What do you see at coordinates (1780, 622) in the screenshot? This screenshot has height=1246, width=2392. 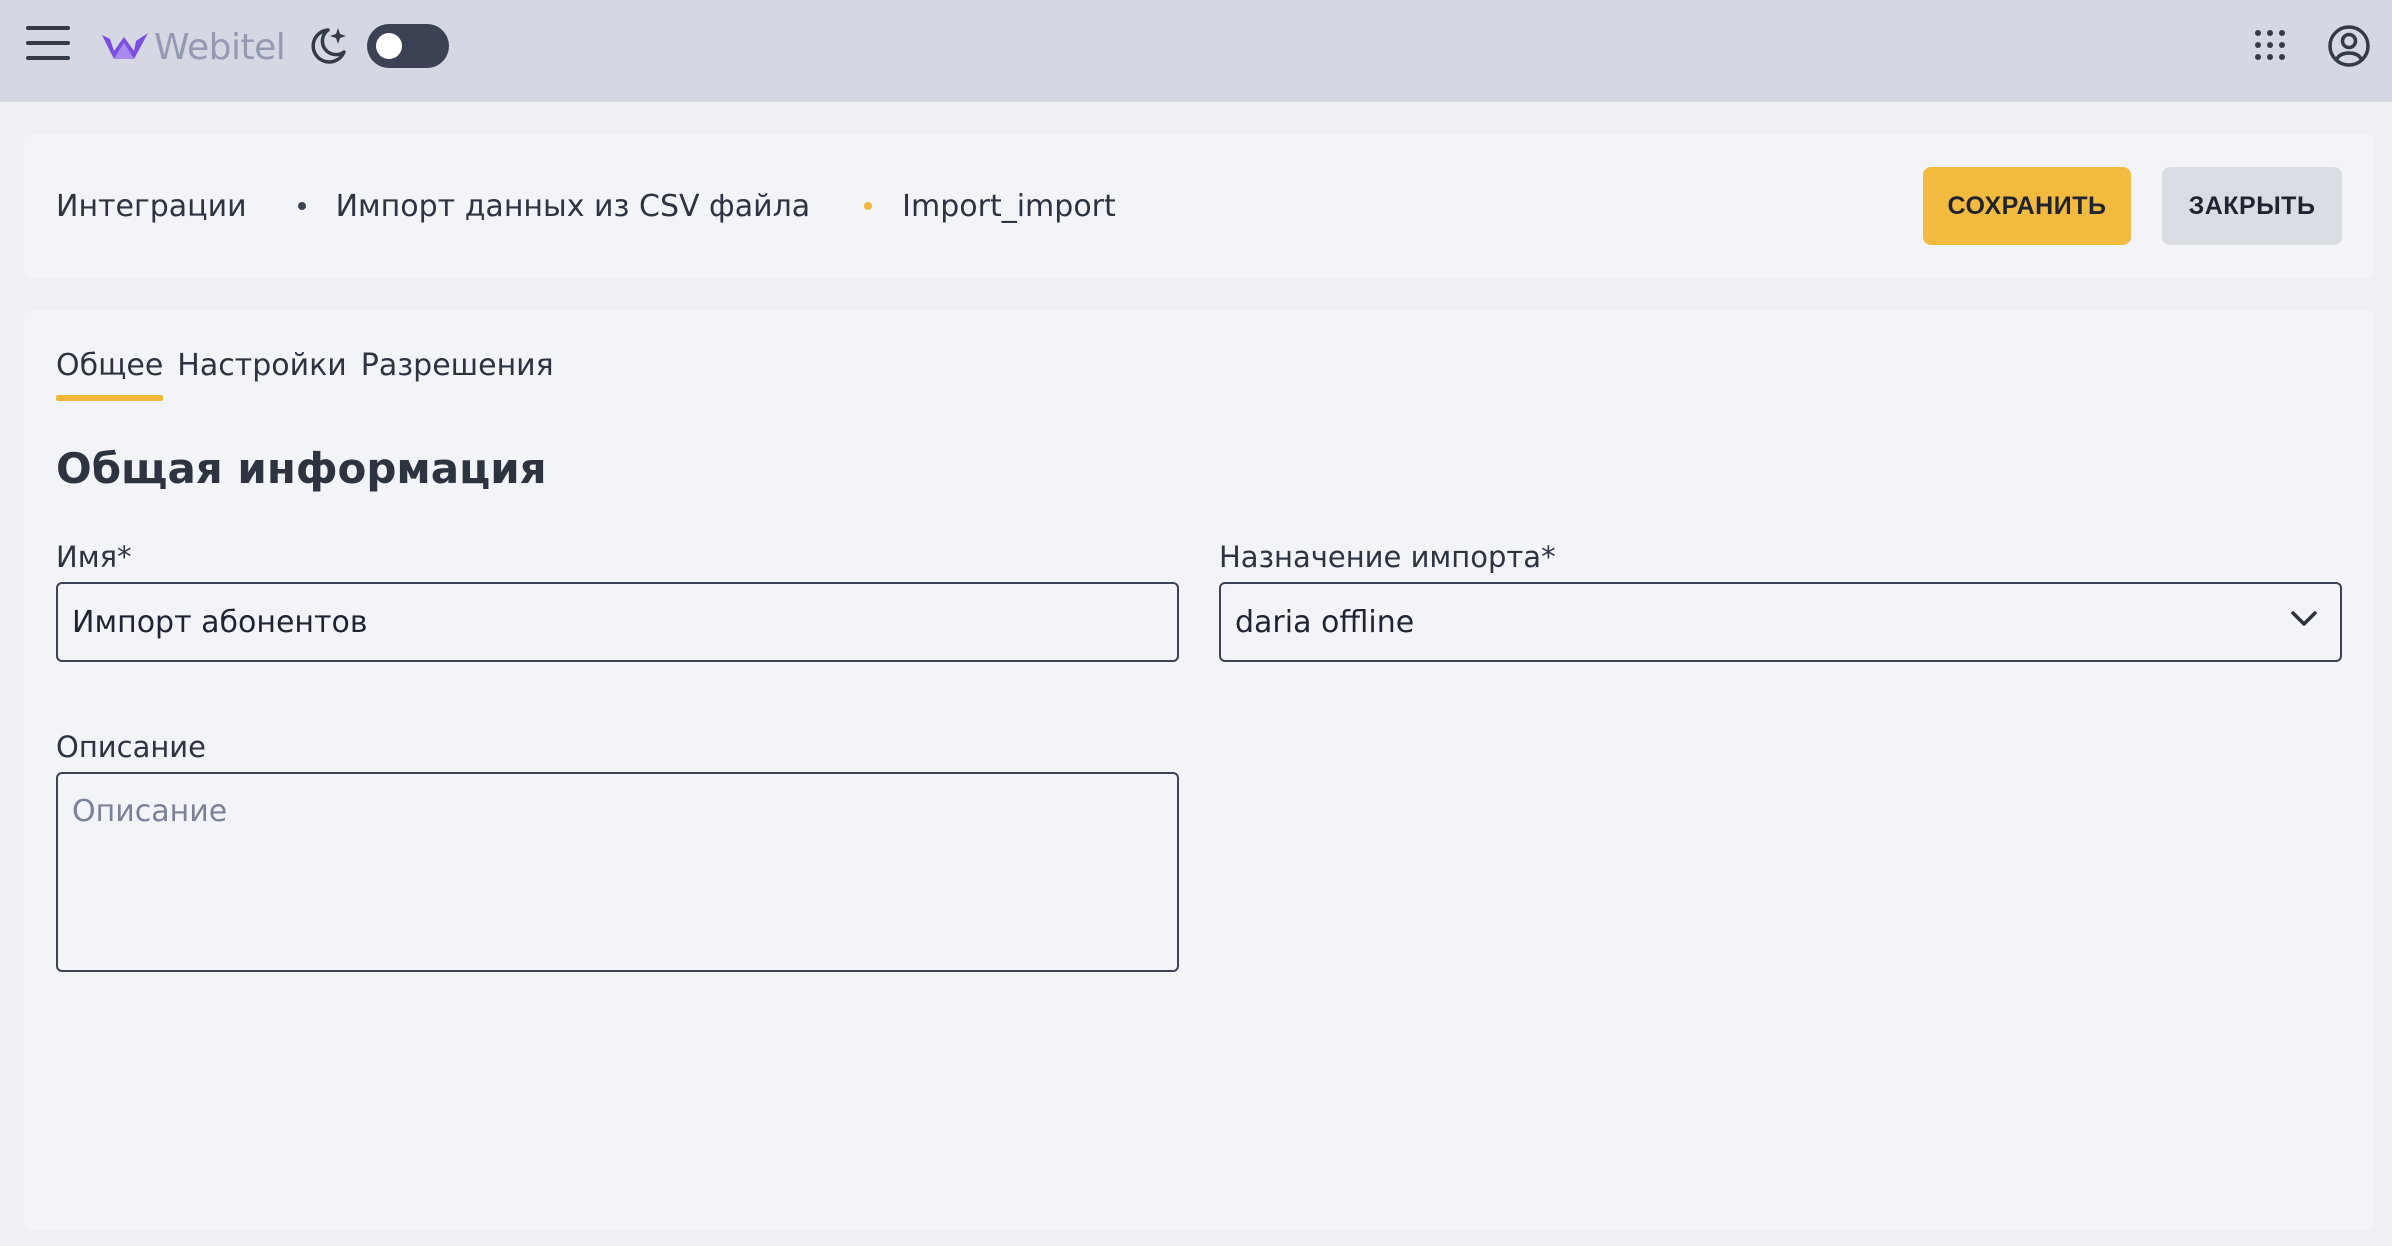 I see `destination-select: daria offline` at bounding box center [1780, 622].